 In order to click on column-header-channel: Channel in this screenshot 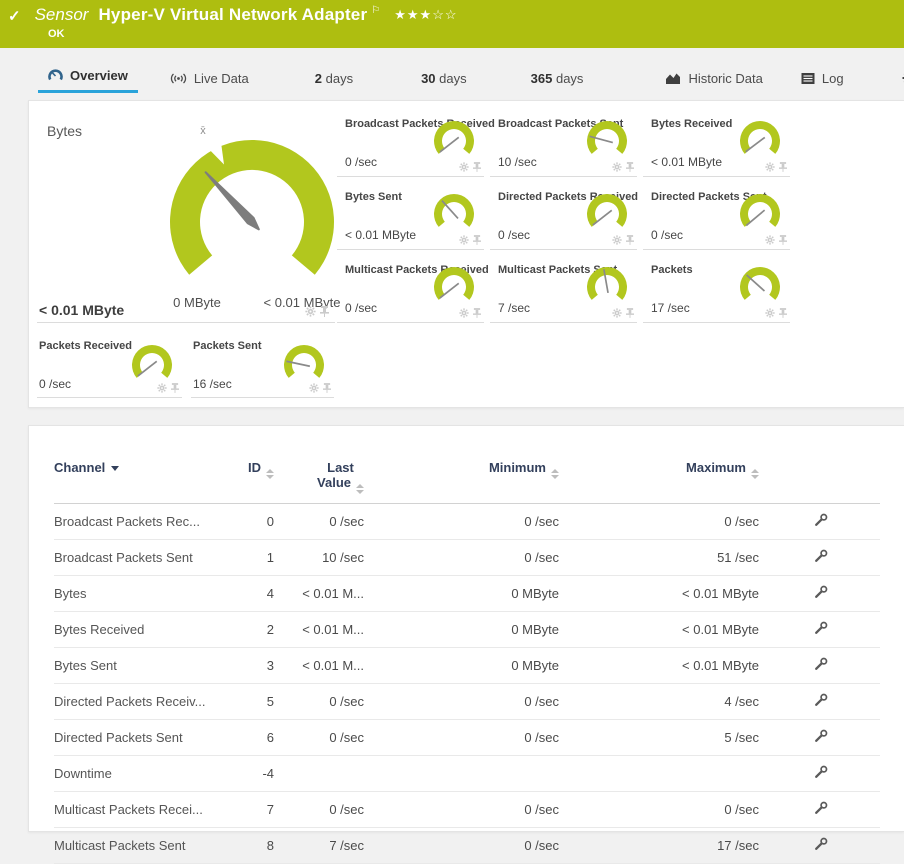, I will do `click(136, 482)`.